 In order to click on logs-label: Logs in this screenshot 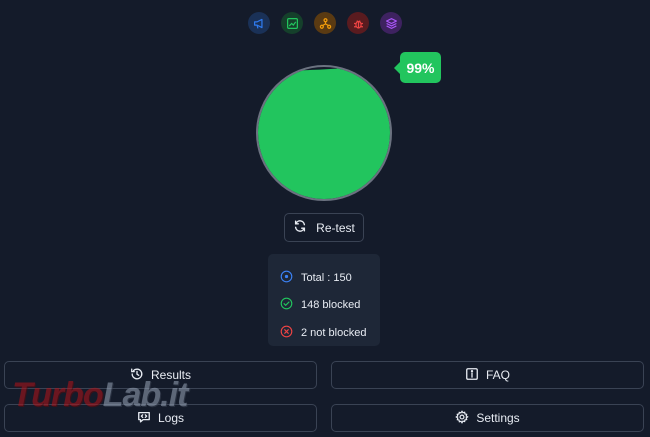, I will do `click(171, 418)`.